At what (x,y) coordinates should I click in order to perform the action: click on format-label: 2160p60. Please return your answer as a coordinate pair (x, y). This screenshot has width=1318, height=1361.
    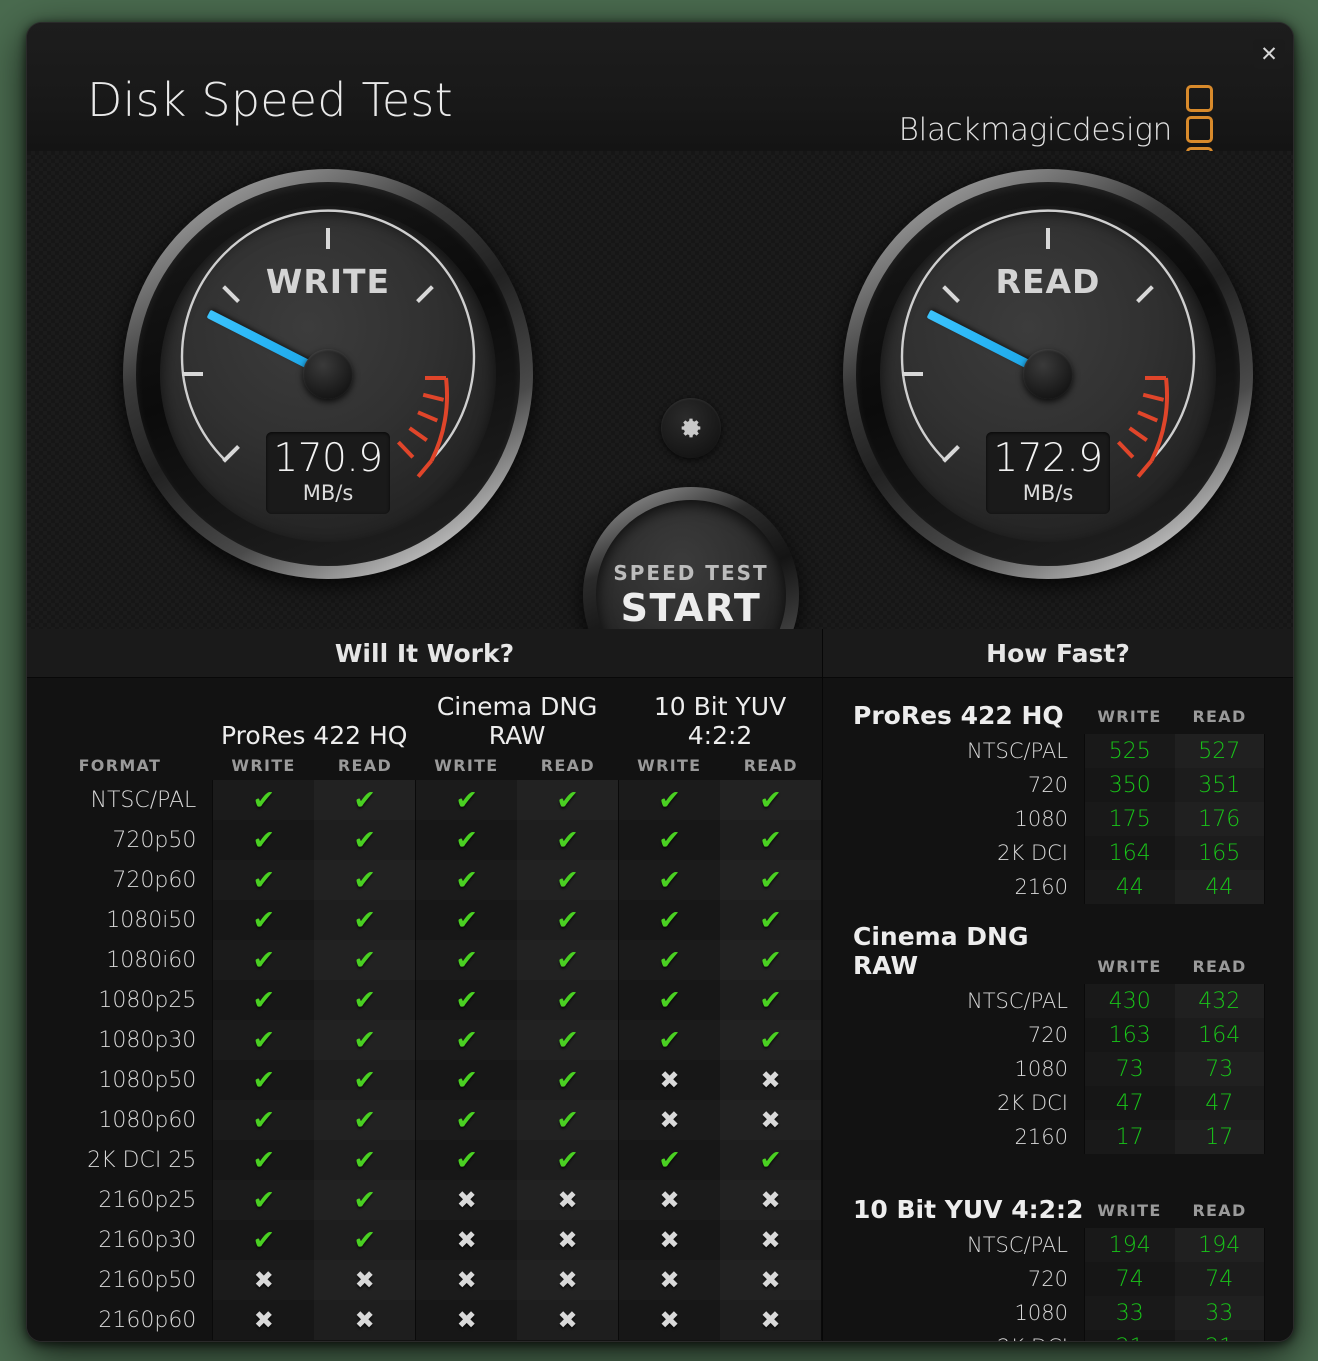
    Looking at the image, I should click on (147, 1320).